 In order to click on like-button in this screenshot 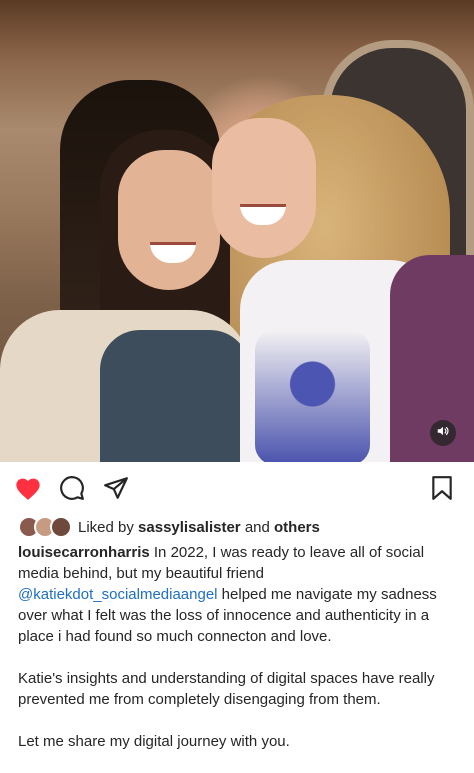, I will do `click(28, 490)`.